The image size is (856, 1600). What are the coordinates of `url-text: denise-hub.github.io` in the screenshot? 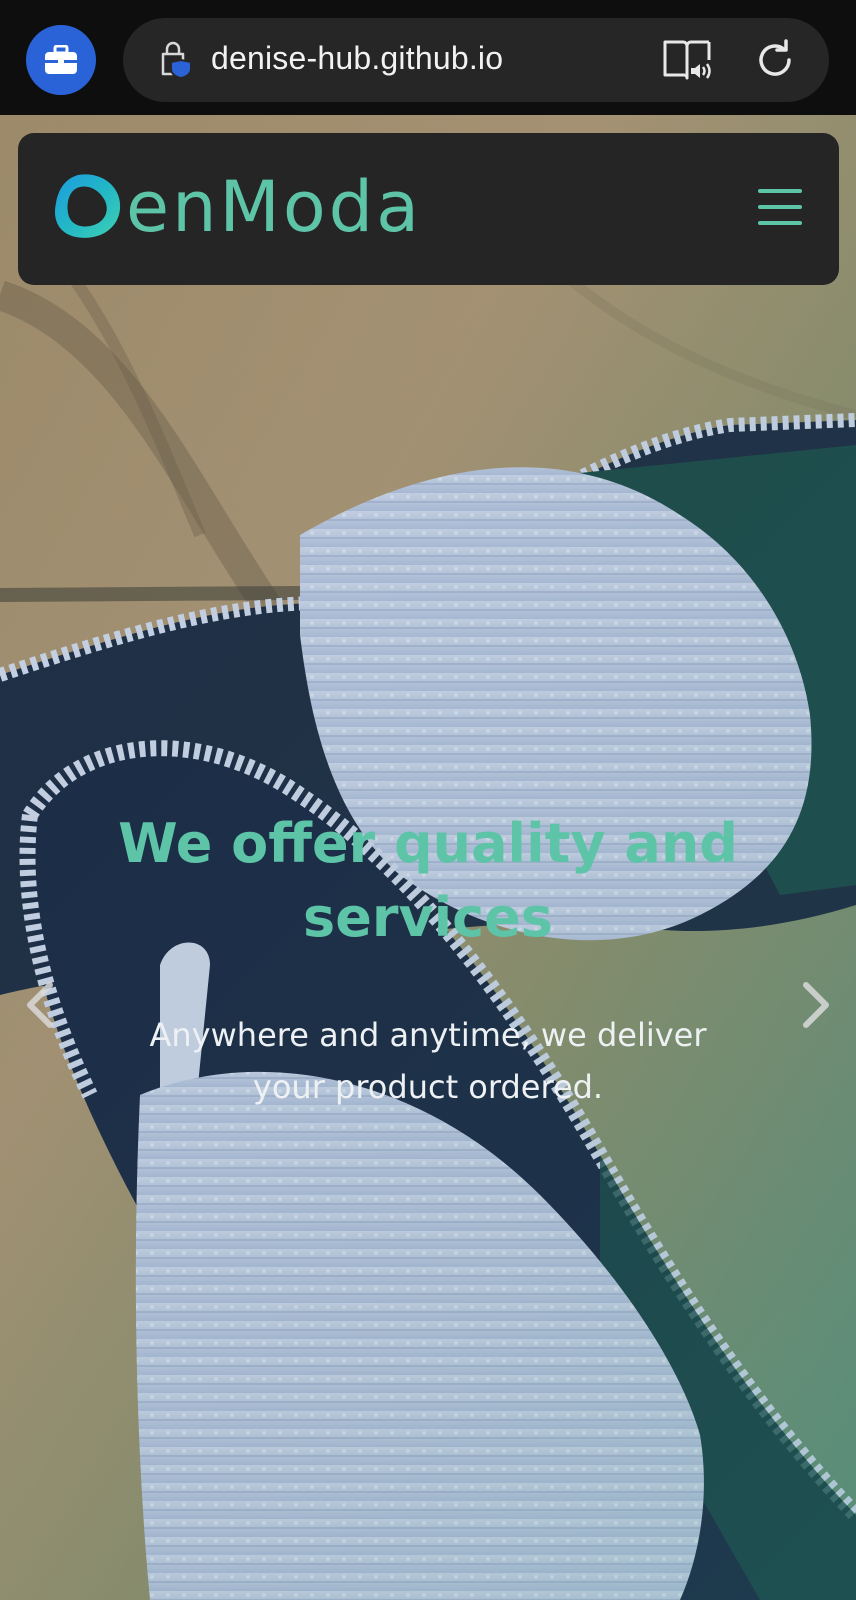 It's located at (357, 58).